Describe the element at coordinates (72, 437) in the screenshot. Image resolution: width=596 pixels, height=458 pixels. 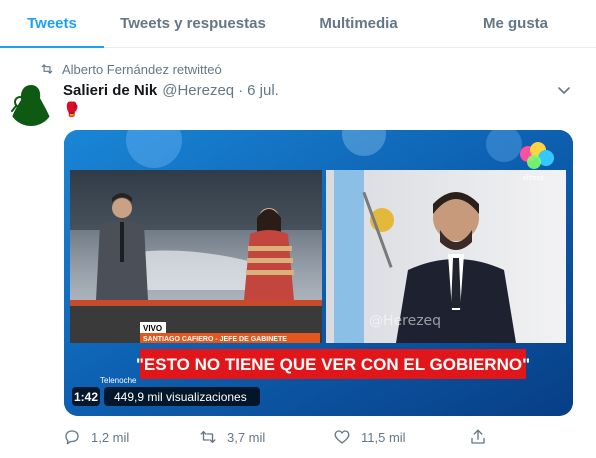
I see `reply-icon` at that location.